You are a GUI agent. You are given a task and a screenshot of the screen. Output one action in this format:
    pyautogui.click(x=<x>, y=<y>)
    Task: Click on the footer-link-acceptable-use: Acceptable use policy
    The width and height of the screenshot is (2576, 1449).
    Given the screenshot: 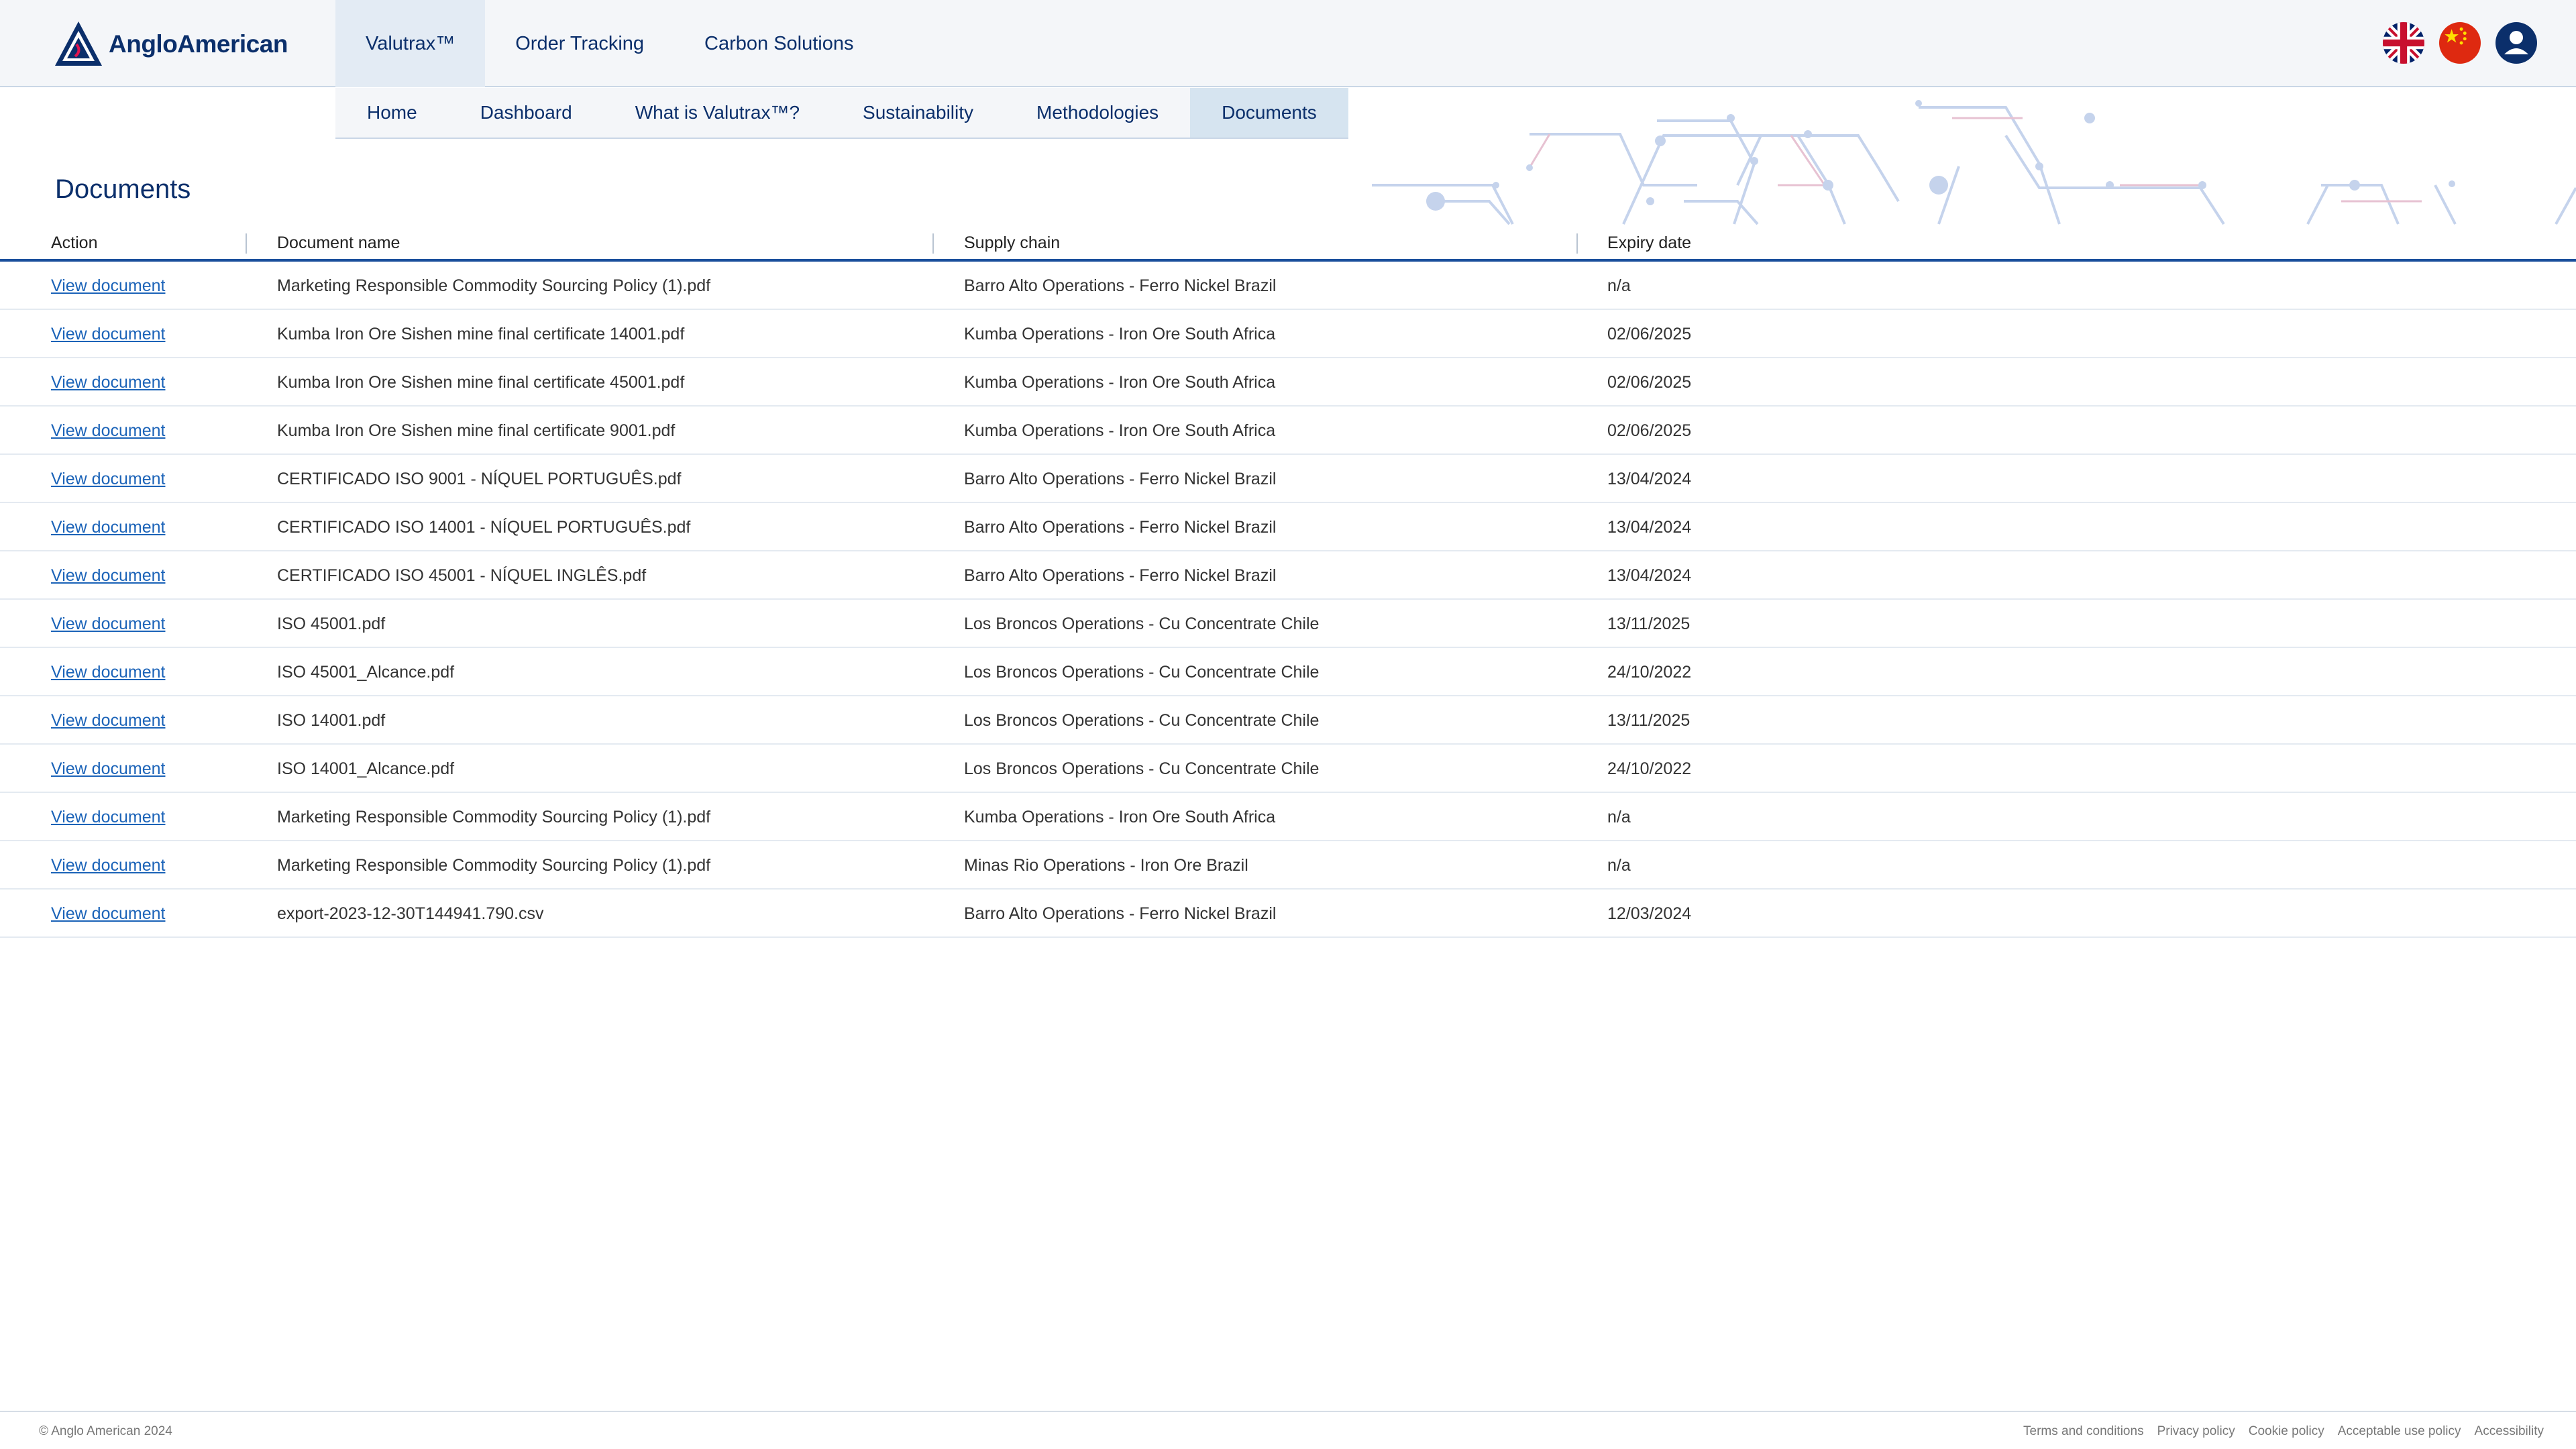 What is the action you would take?
    pyautogui.click(x=2399, y=1431)
    